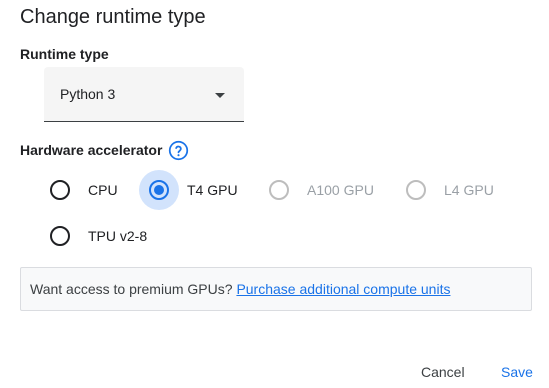 This screenshot has height=388, width=549. I want to click on hardware-accelerator-label: Hardware accelerator, so click(91, 150).